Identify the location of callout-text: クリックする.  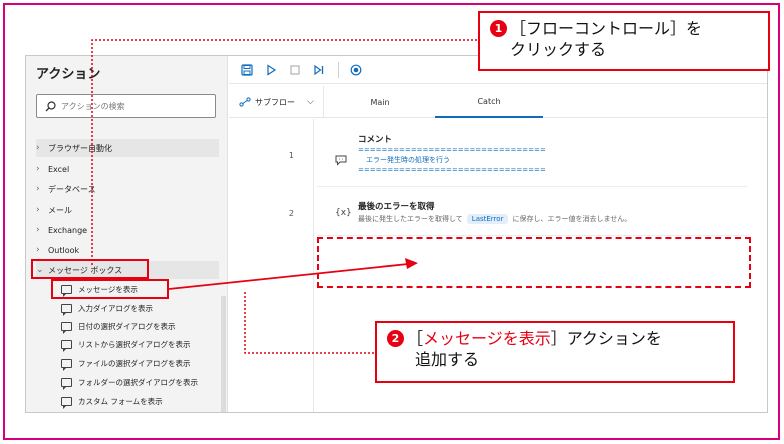
(558, 49).